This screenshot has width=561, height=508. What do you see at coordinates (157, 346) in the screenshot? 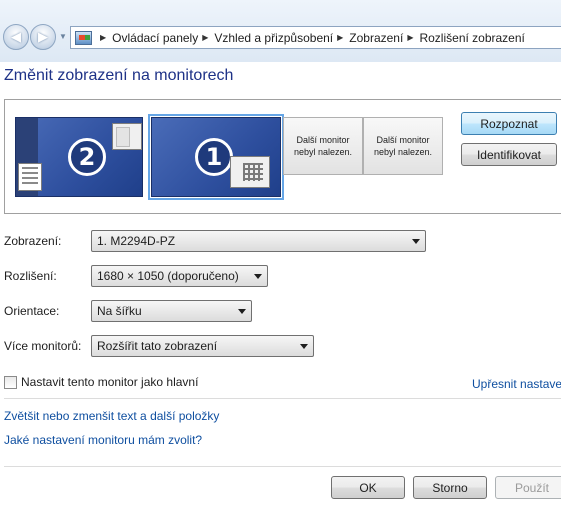
I see `multiple-displays-select-value: Rozšířit tato zobrazení` at bounding box center [157, 346].